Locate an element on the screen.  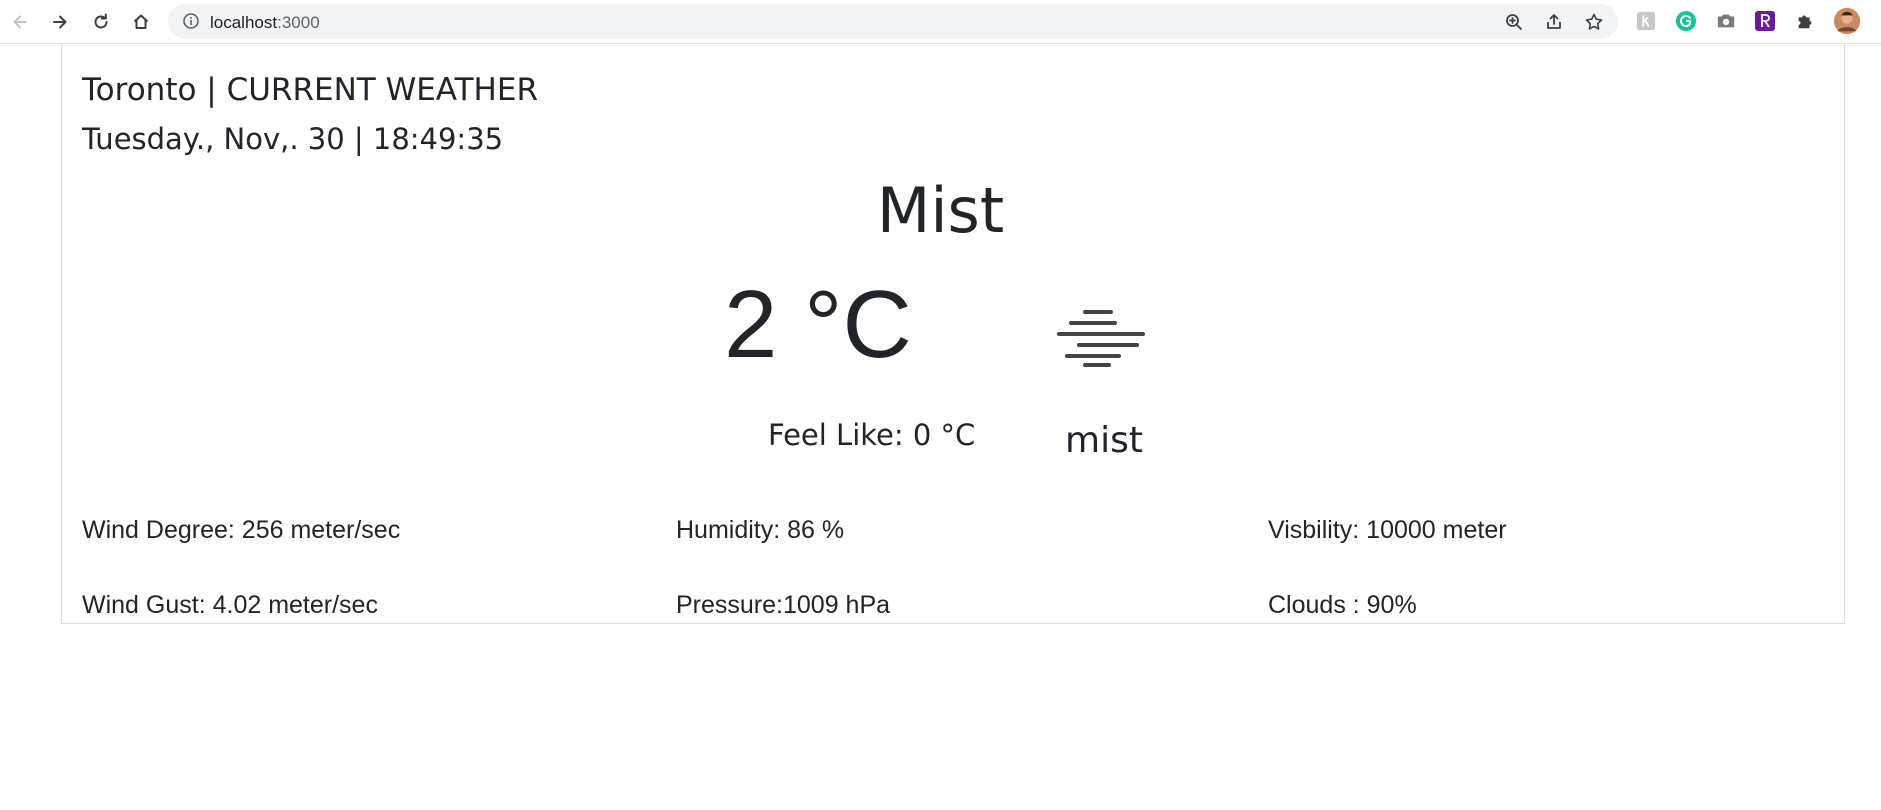
weather-condition-title: Mist is located at coordinates (940, 210).